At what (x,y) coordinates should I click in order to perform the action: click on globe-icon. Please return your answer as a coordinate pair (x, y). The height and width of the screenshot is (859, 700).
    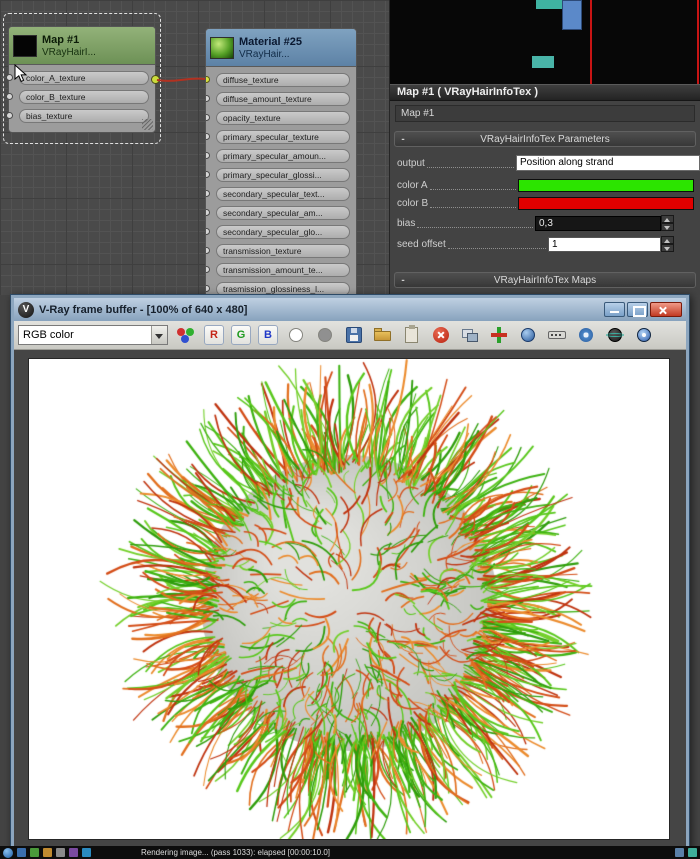
    Looking at the image, I should click on (615, 335).